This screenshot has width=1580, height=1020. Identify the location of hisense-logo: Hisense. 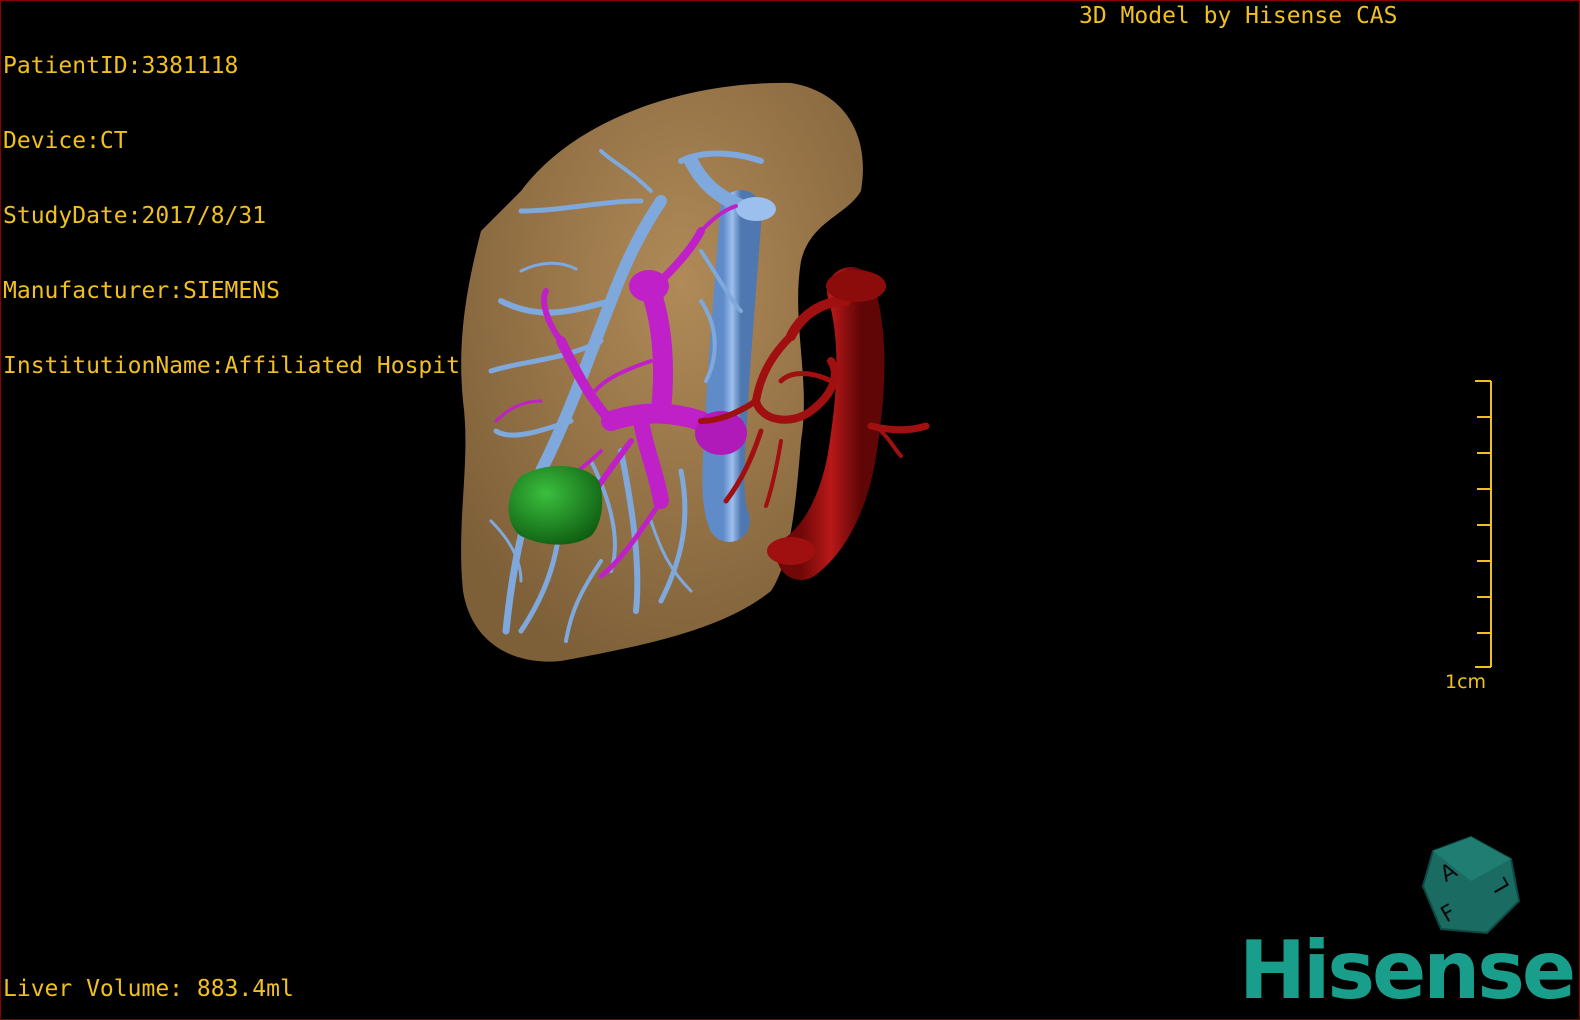
(1407, 970).